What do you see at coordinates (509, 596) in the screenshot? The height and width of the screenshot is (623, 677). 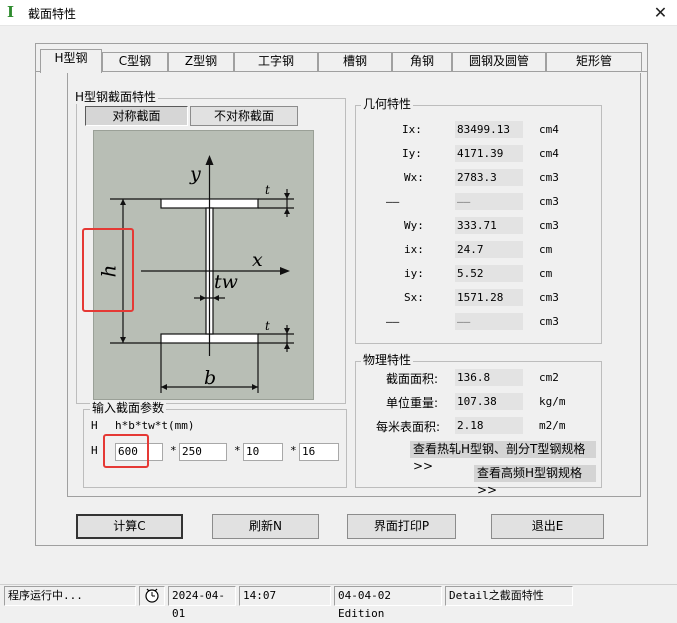 I see `status-detail: Detail之截面特性` at bounding box center [509, 596].